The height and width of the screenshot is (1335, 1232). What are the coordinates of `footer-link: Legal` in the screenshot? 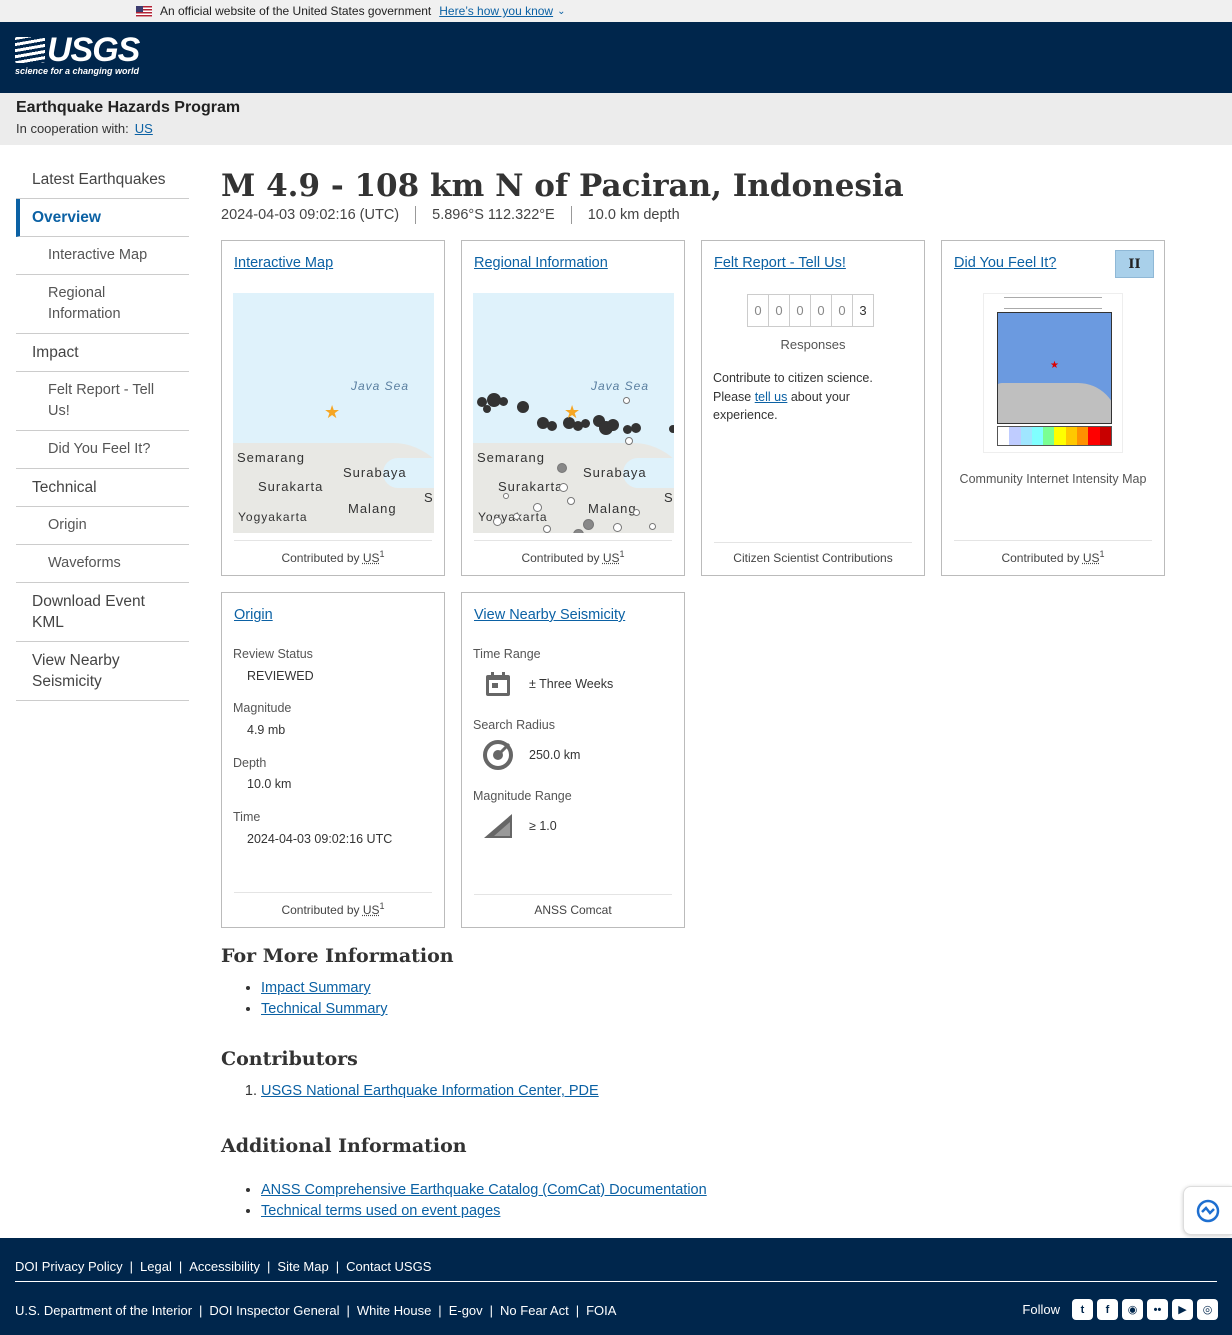 It's located at (156, 1266).